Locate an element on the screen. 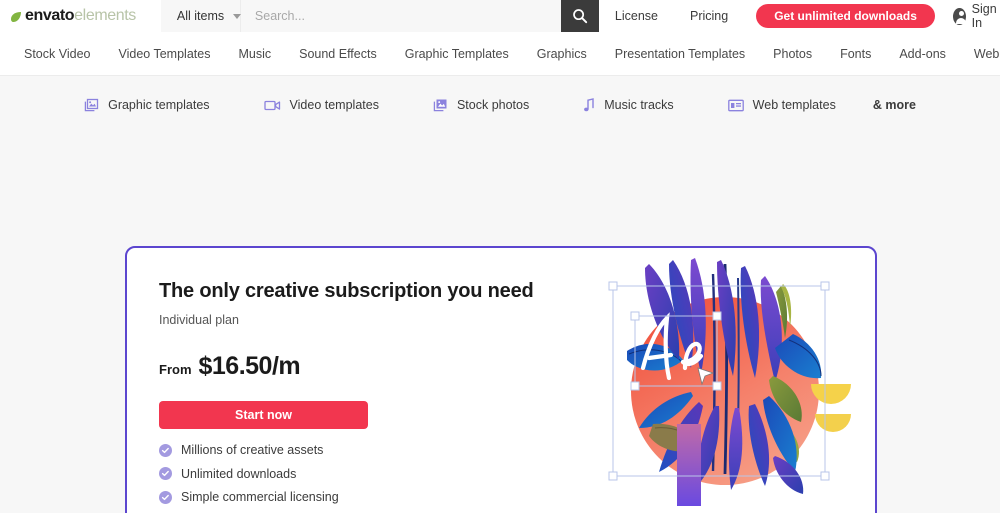 This screenshot has width=1000, height=513. category-more: & more is located at coordinates (903, 105).